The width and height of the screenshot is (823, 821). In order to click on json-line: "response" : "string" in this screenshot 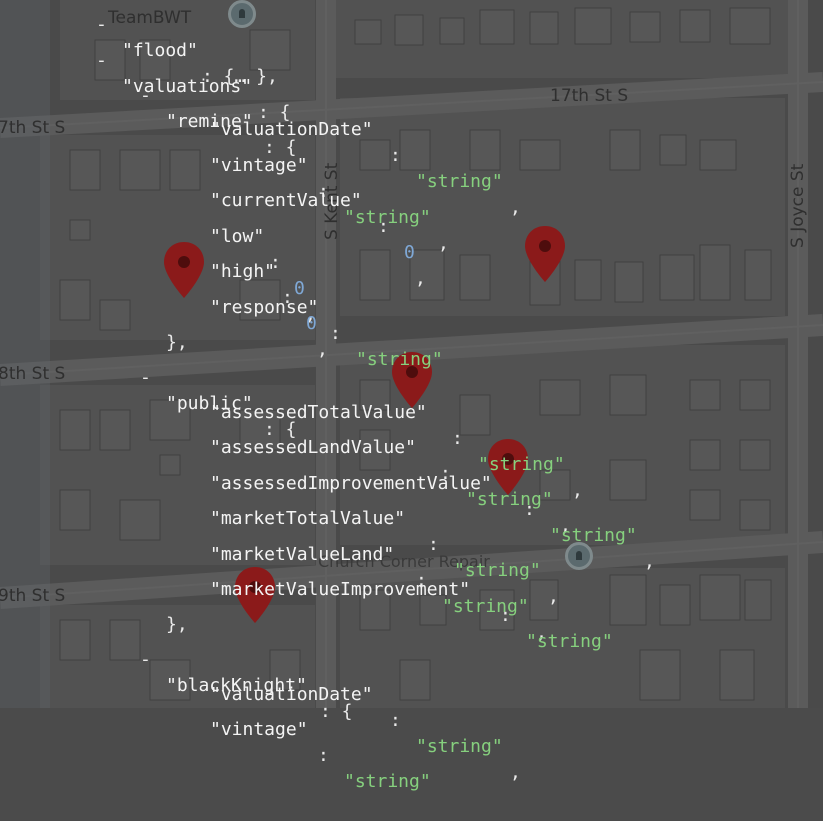, I will do `click(221, 319)`.